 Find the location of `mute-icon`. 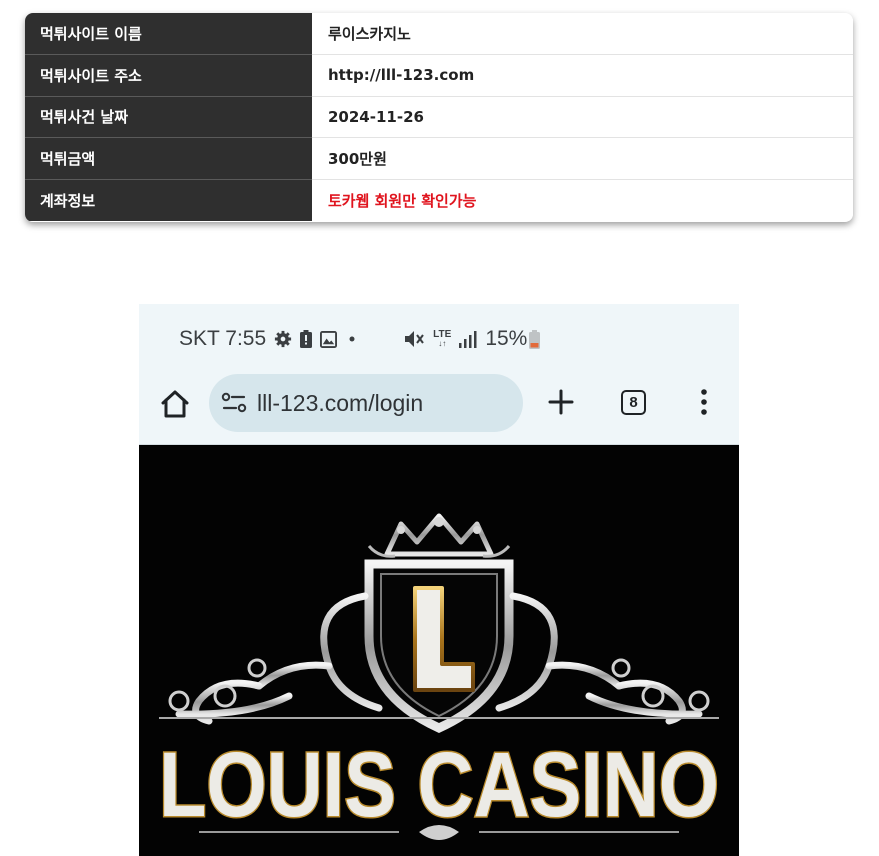

mute-icon is located at coordinates (414, 339).